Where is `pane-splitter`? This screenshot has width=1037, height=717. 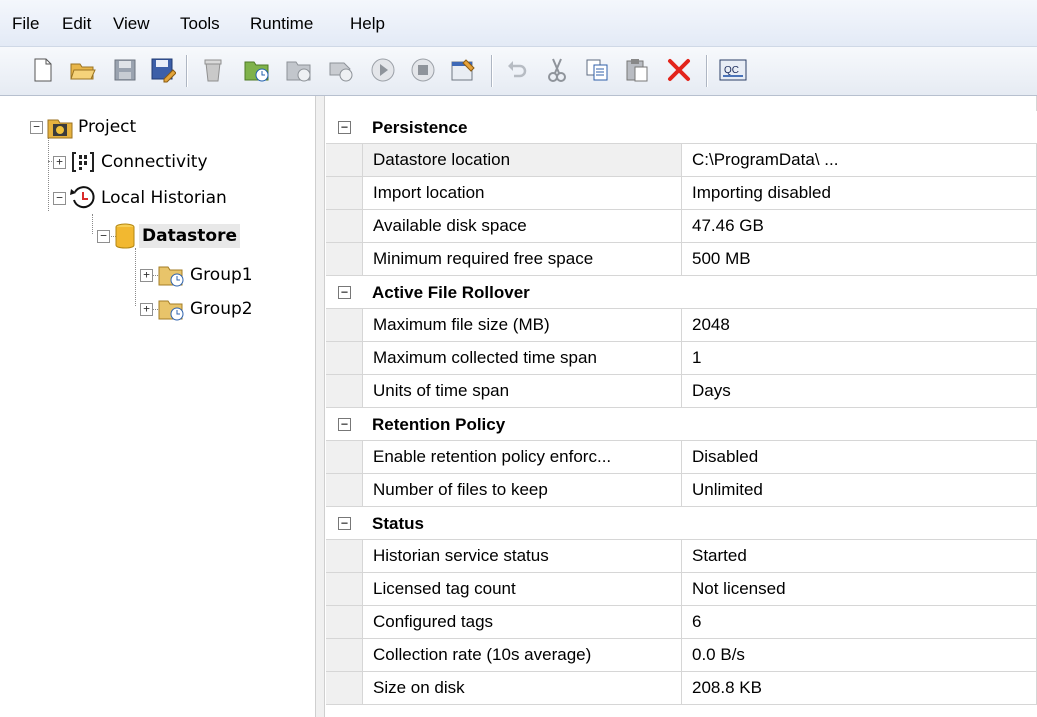 pane-splitter is located at coordinates (320, 406).